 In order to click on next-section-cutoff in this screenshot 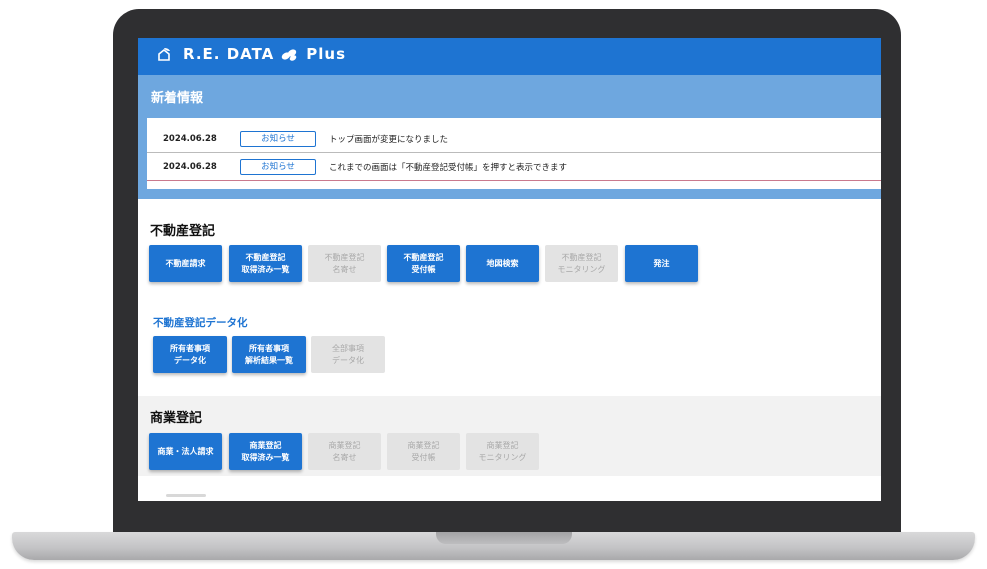, I will do `click(186, 495)`.